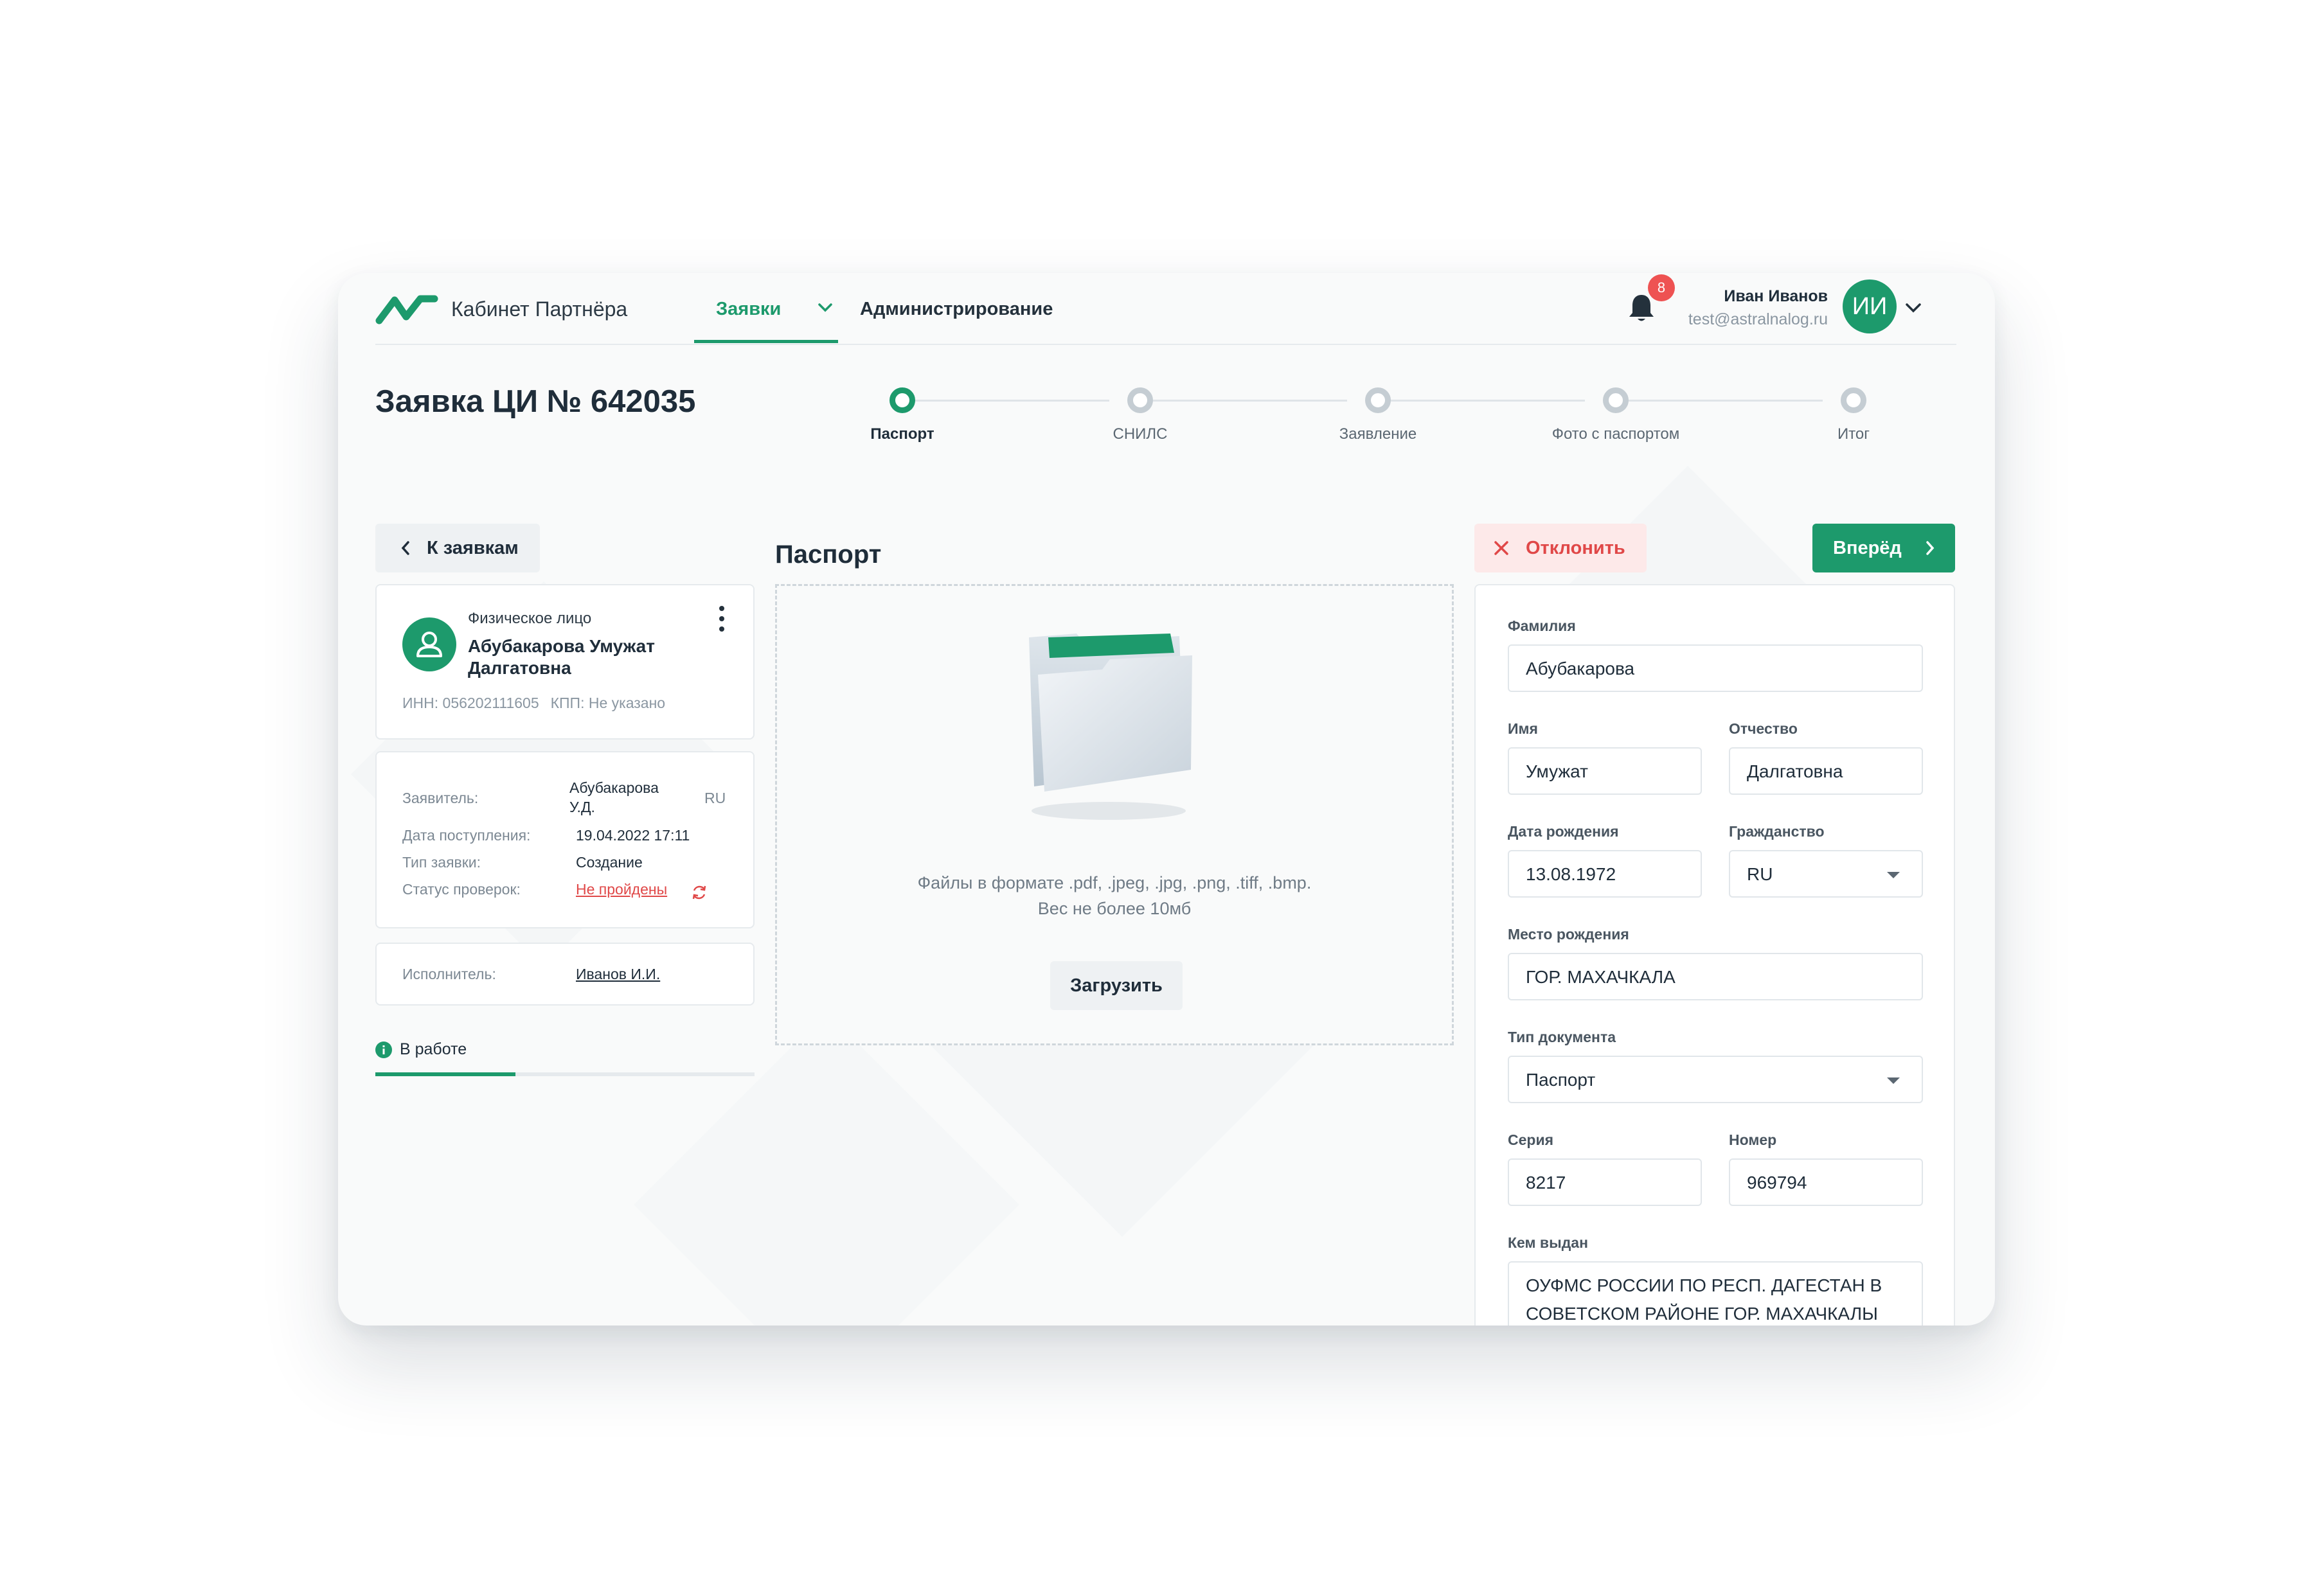 The height and width of the screenshot is (1596, 2324). What do you see at coordinates (471, 703) in the screenshot?
I see `inn-value: ИНН: 056202111605` at bounding box center [471, 703].